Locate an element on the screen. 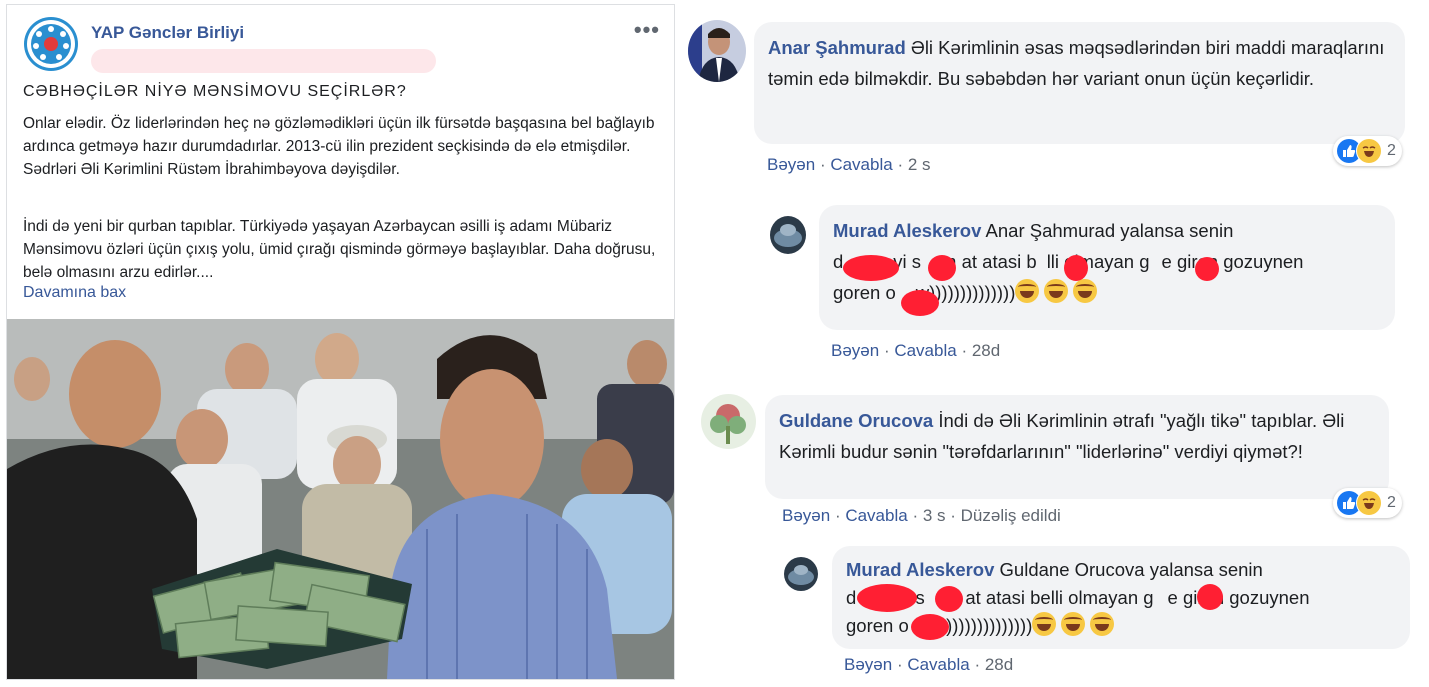  page-name: YAP Gənclər Birliyi is located at coordinates (167, 33).